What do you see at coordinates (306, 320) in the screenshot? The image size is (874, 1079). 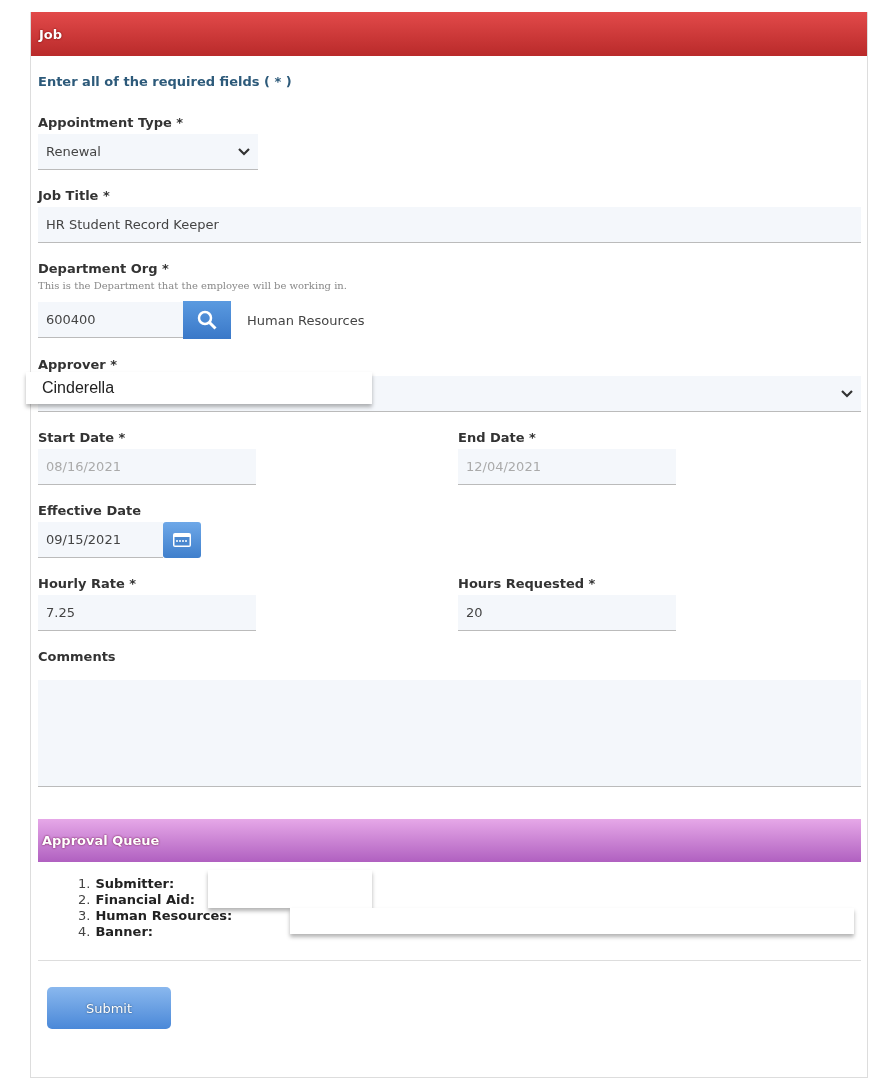 I see `department-name: Human Resources` at bounding box center [306, 320].